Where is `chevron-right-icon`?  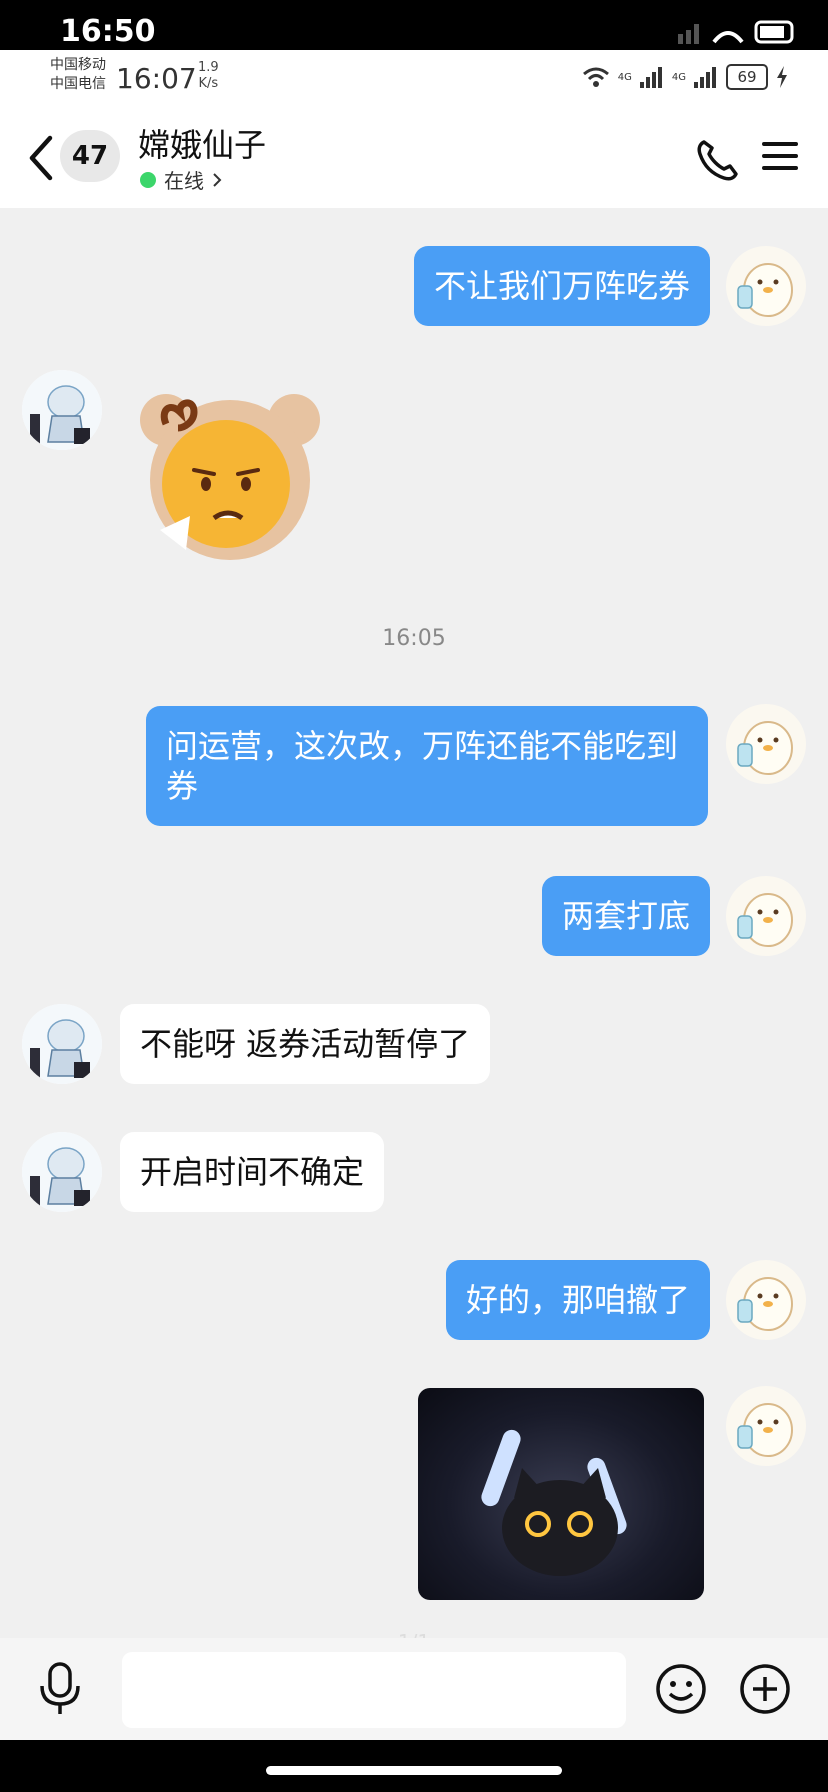 chevron-right-icon is located at coordinates (217, 179).